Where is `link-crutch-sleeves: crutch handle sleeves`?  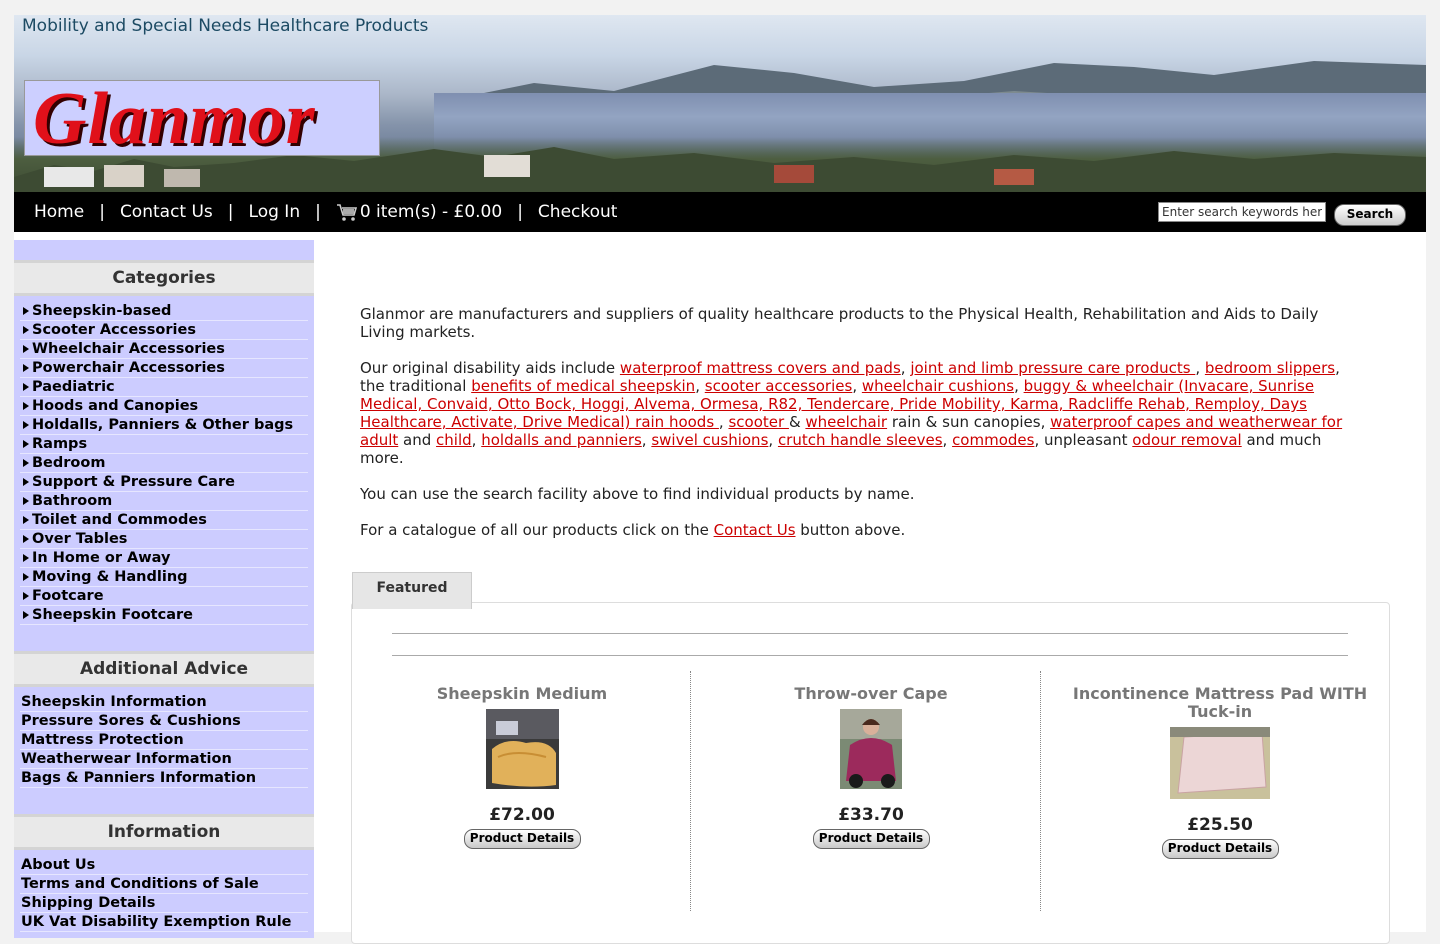
link-crutch-sleeves: crutch handle sleeves is located at coordinates (860, 440).